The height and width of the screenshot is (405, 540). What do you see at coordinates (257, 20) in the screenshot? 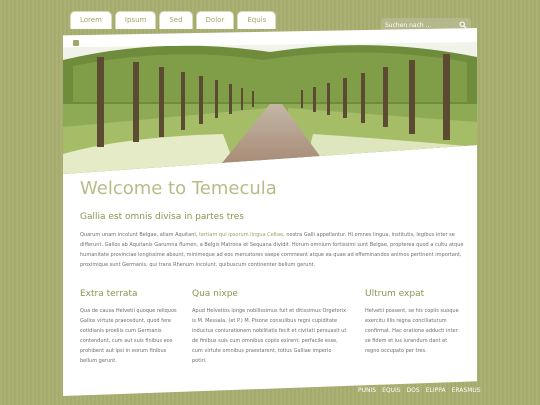
I see `tab-equis: Equis` at bounding box center [257, 20].